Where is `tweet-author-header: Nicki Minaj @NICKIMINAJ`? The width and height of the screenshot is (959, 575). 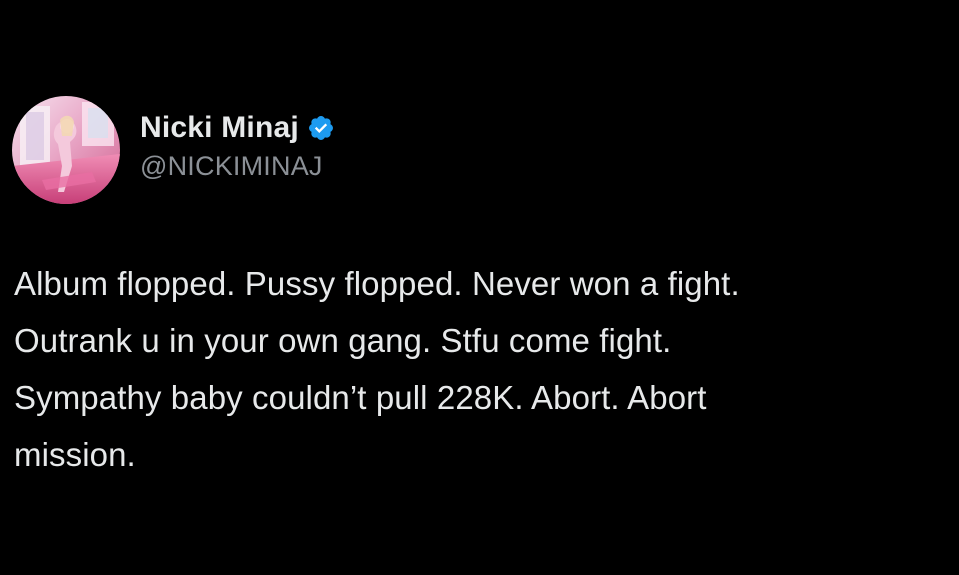 tweet-author-header: Nicki Minaj @NICKIMINAJ is located at coordinates (173, 150).